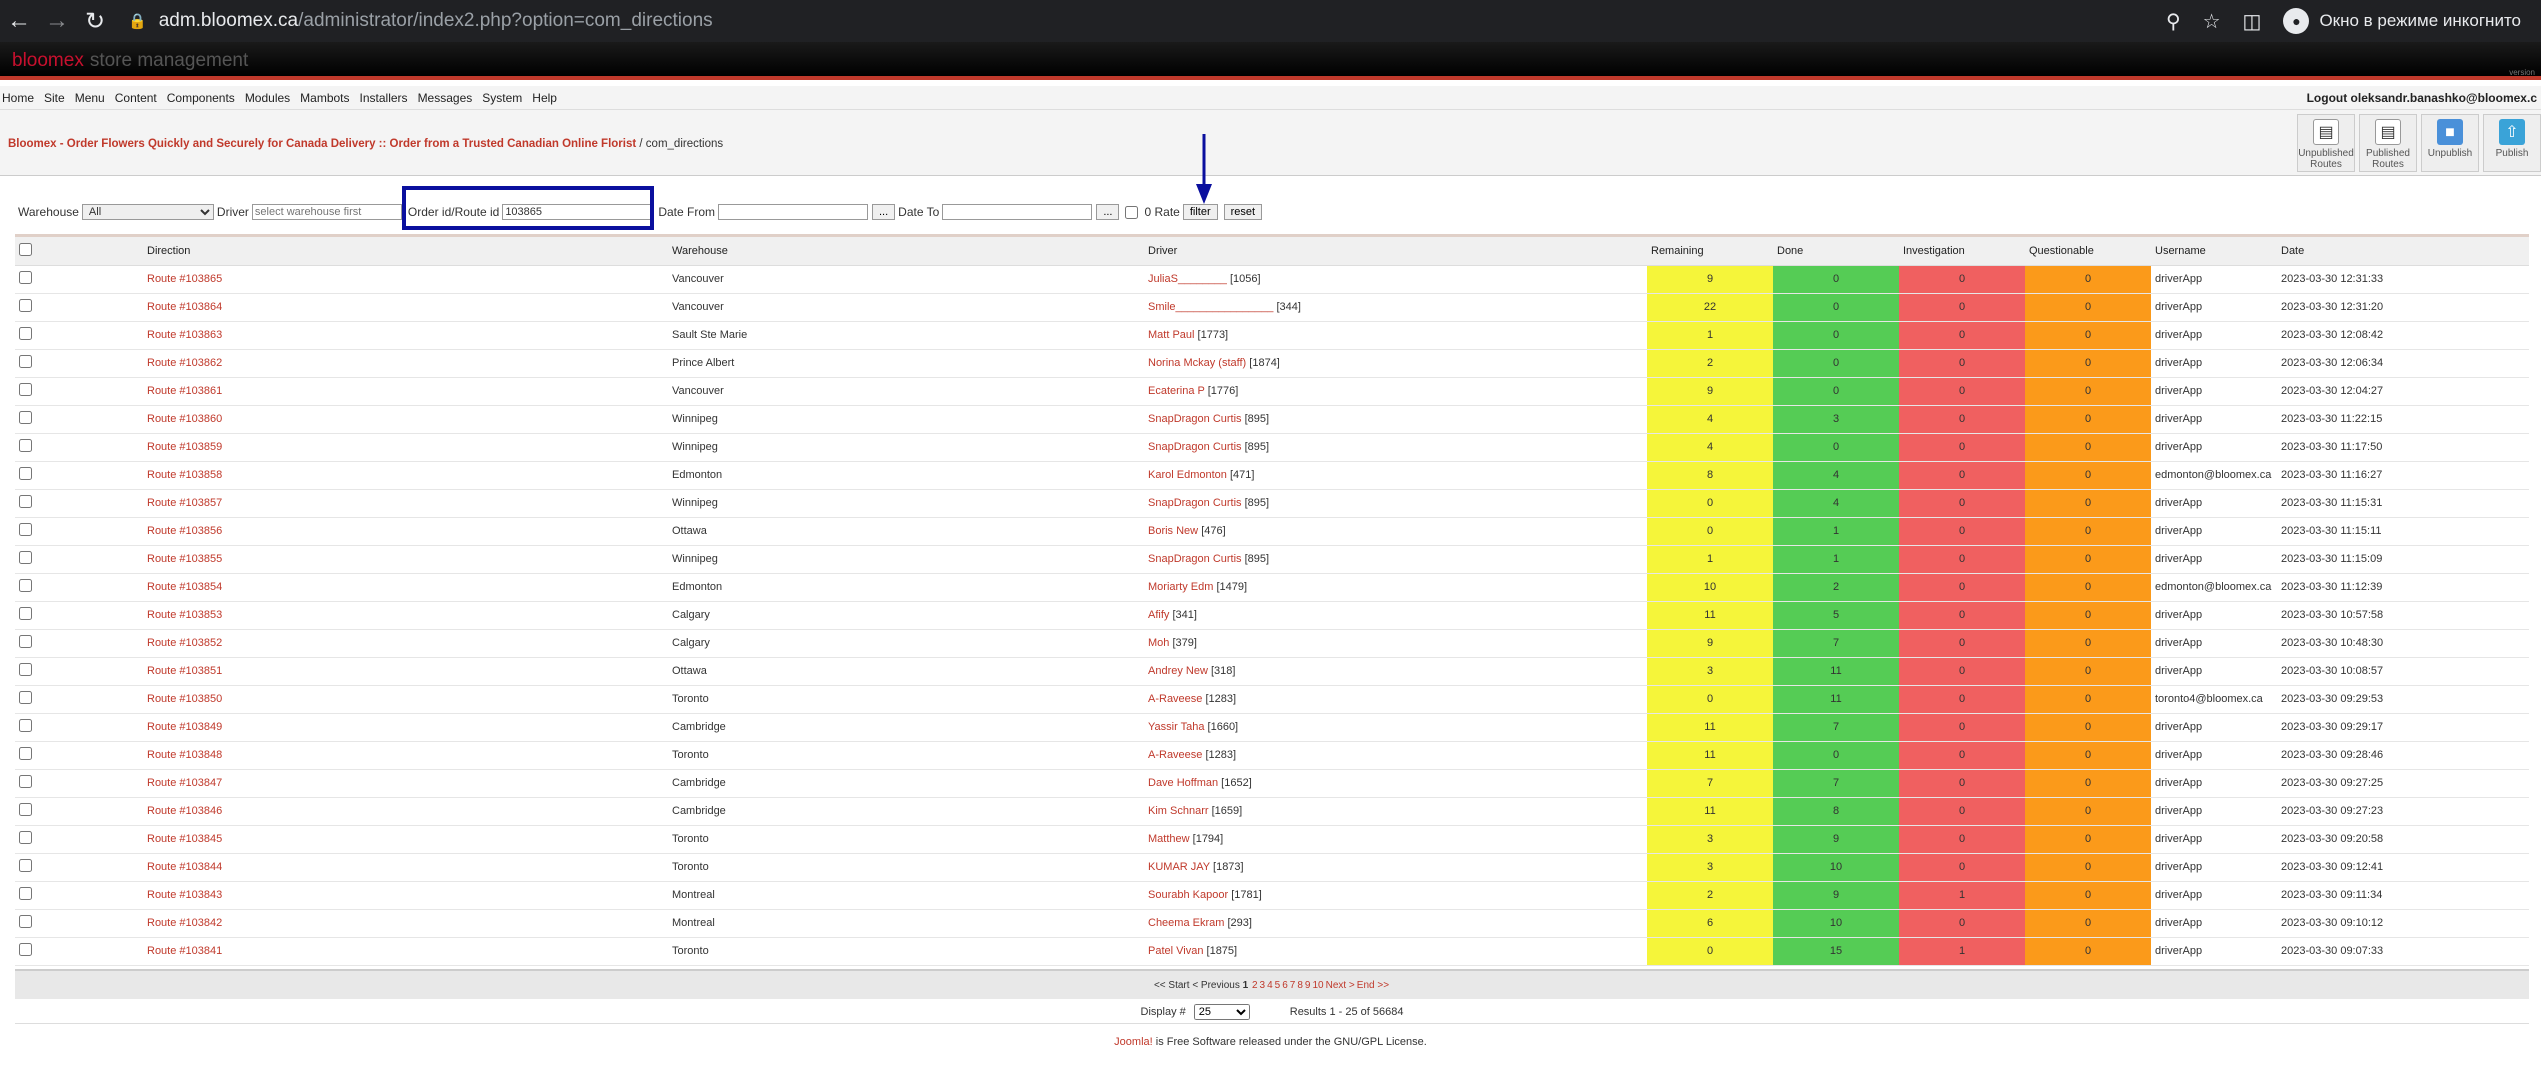  What do you see at coordinates (547, 98) in the screenshot?
I see `menu-item-help: Help` at bounding box center [547, 98].